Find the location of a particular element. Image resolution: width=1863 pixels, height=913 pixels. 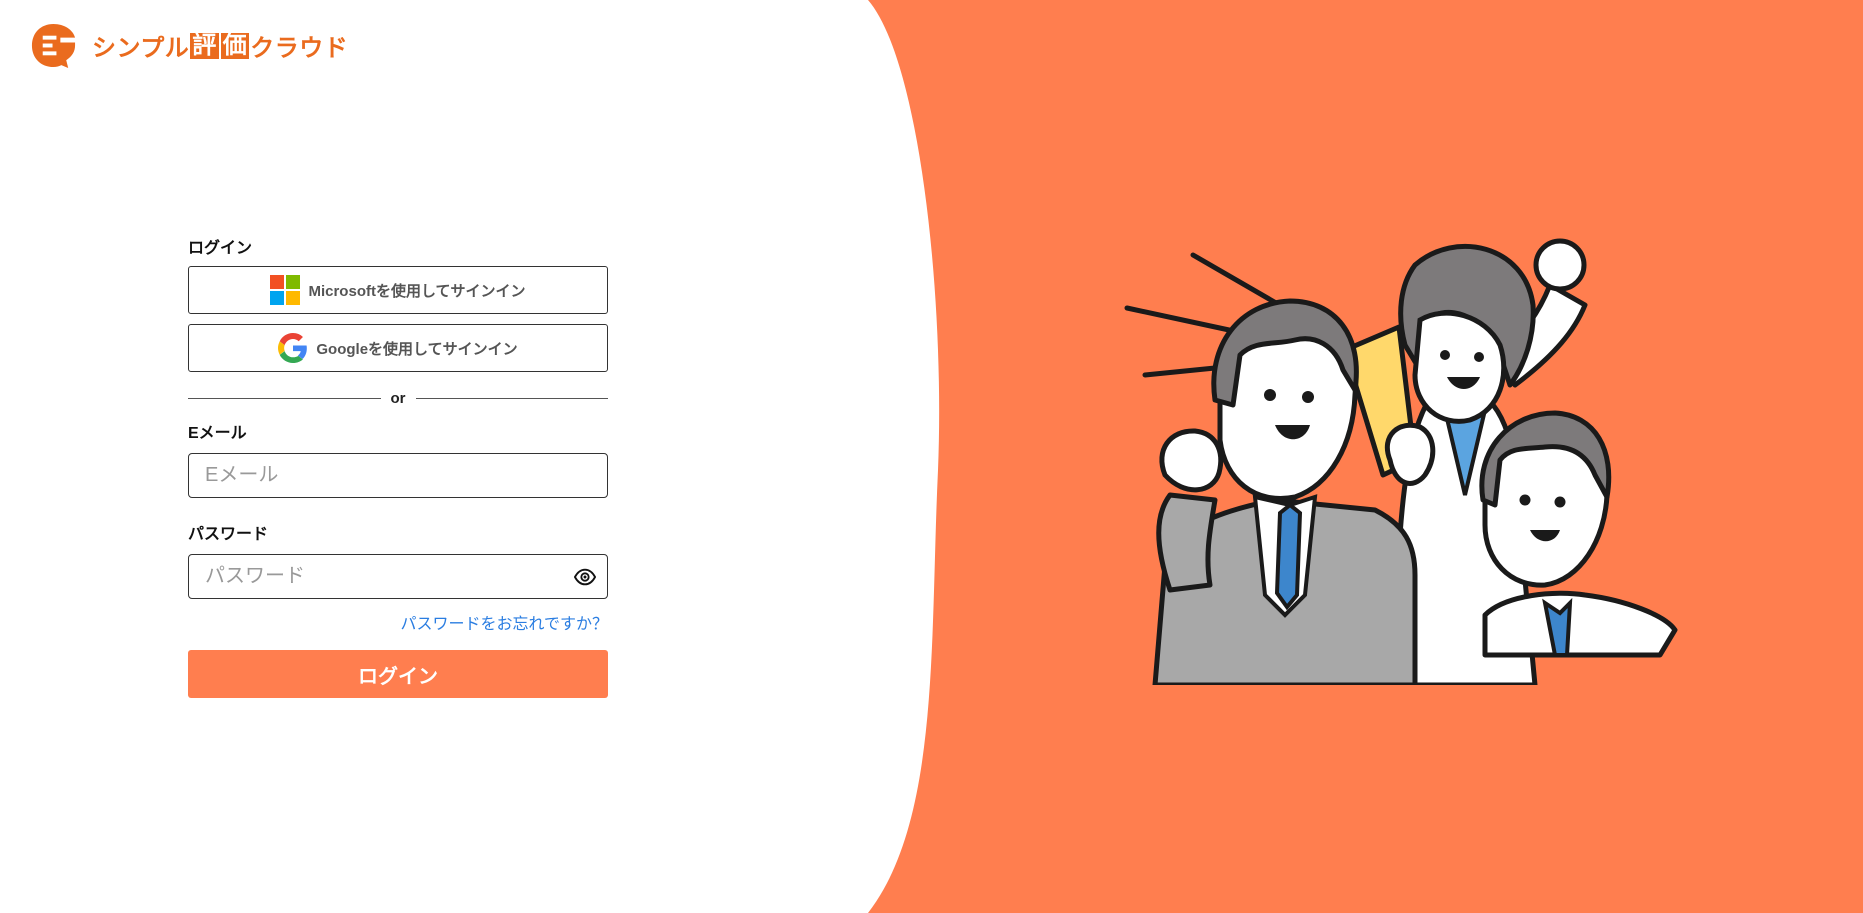

speech-bubble-e-icon is located at coordinates (53, 46).